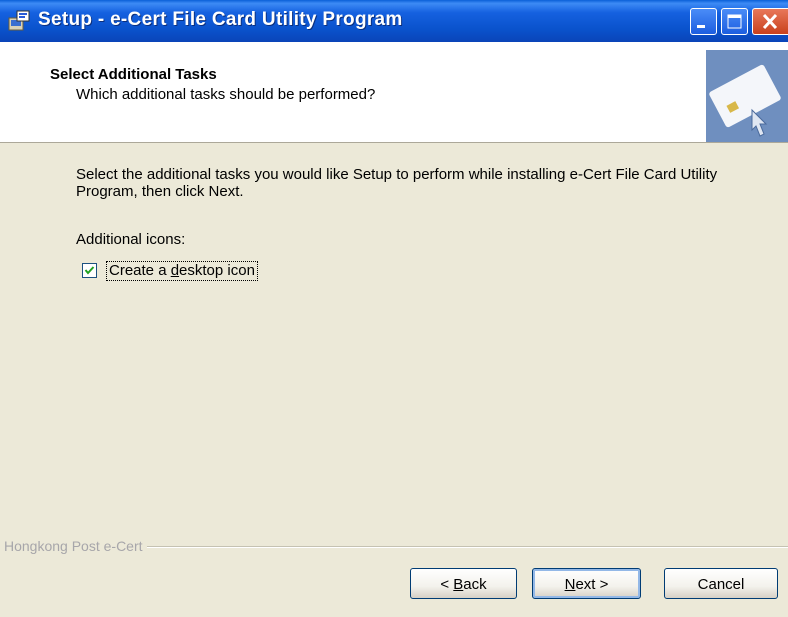 Image resolution: width=788 pixels, height=617 pixels. Describe the element at coordinates (721, 583) in the screenshot. I see `cancel-button: Cancel` at that location.